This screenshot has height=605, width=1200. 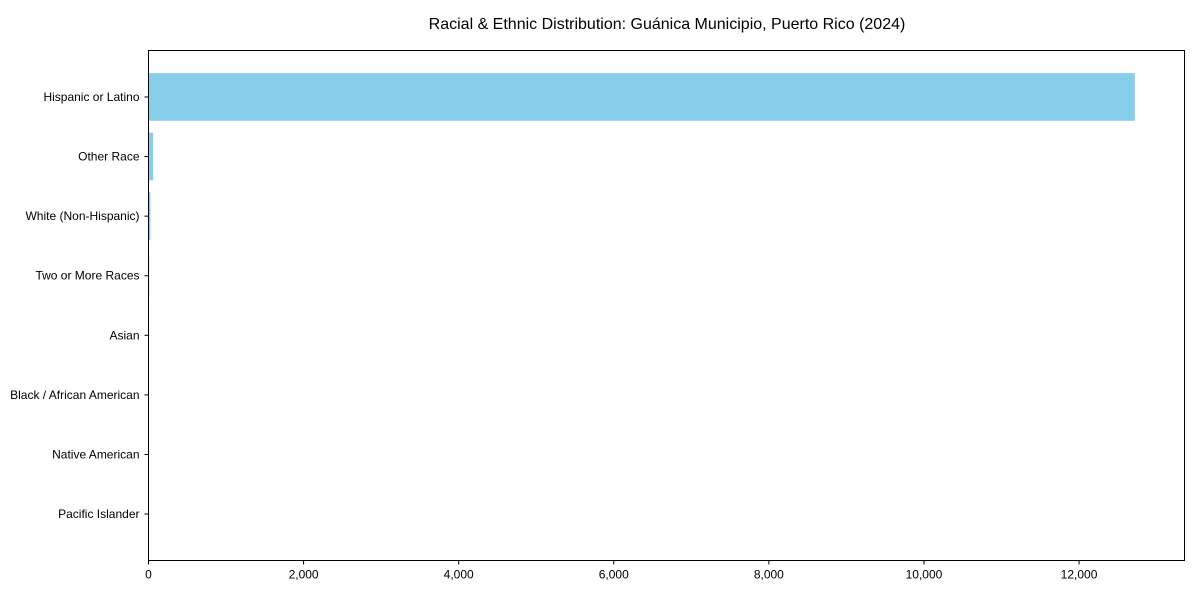 I want to click on x-tick-label: 2,000, so click(x=304, y=575).